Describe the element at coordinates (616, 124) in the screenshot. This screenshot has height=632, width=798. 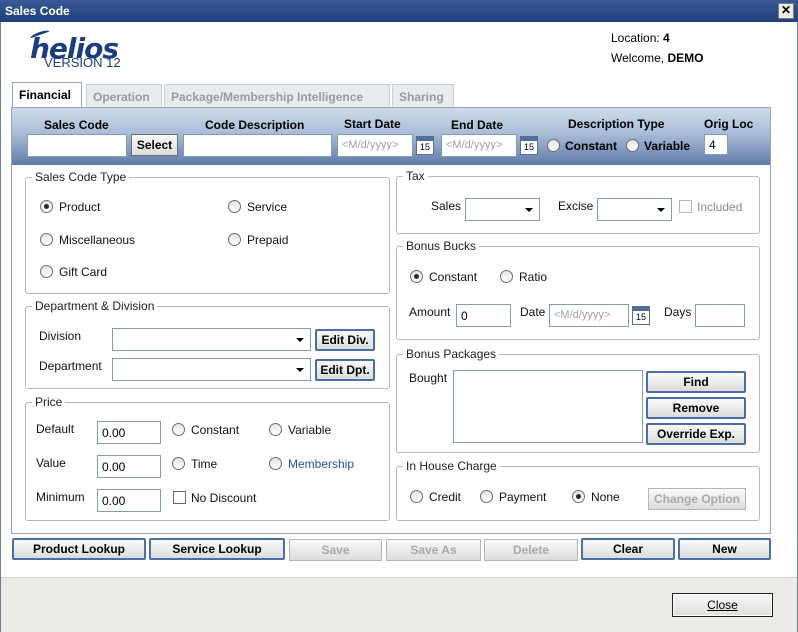
I see `description-type-label: Description Type` at that location.